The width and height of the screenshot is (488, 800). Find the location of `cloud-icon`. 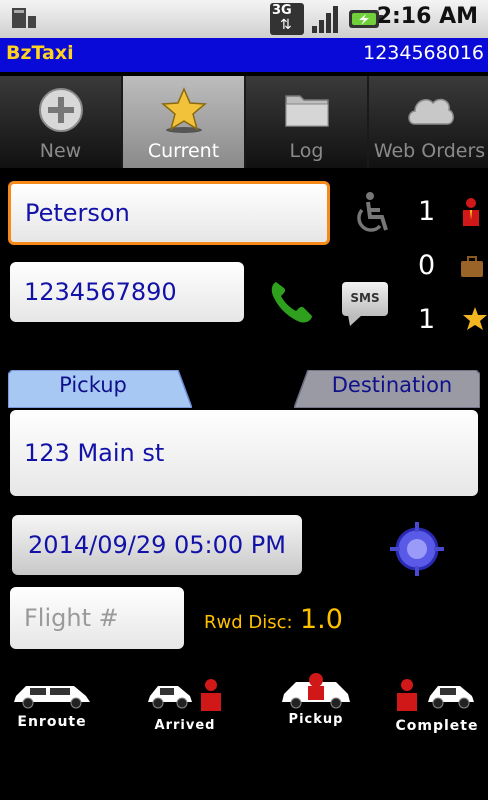

cloud-icon is located at coordinates (431, 111).